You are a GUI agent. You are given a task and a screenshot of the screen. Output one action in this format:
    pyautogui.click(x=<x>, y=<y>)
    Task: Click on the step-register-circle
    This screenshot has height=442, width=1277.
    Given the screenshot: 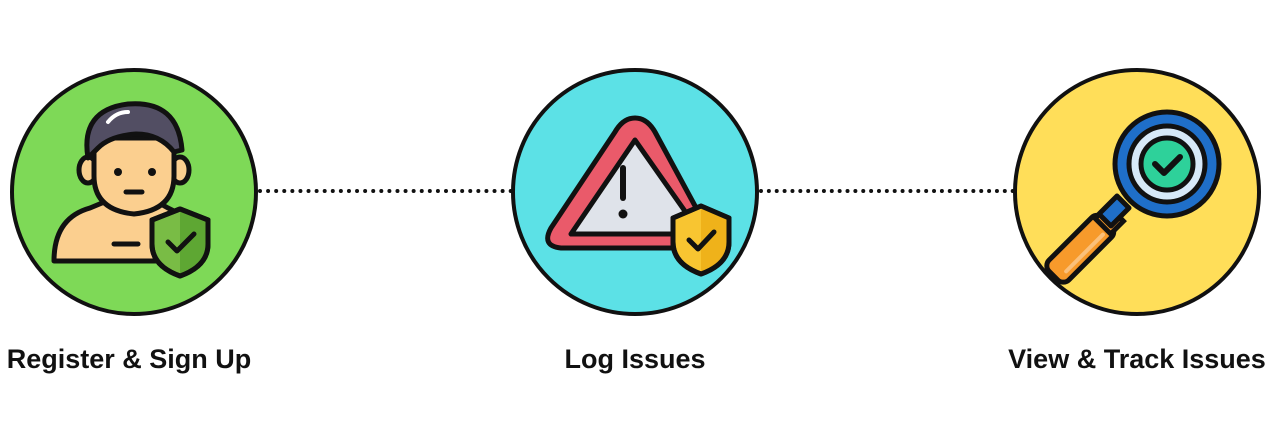 What is the action you would take?
    pyautogui.click(x=134, y=192)
    